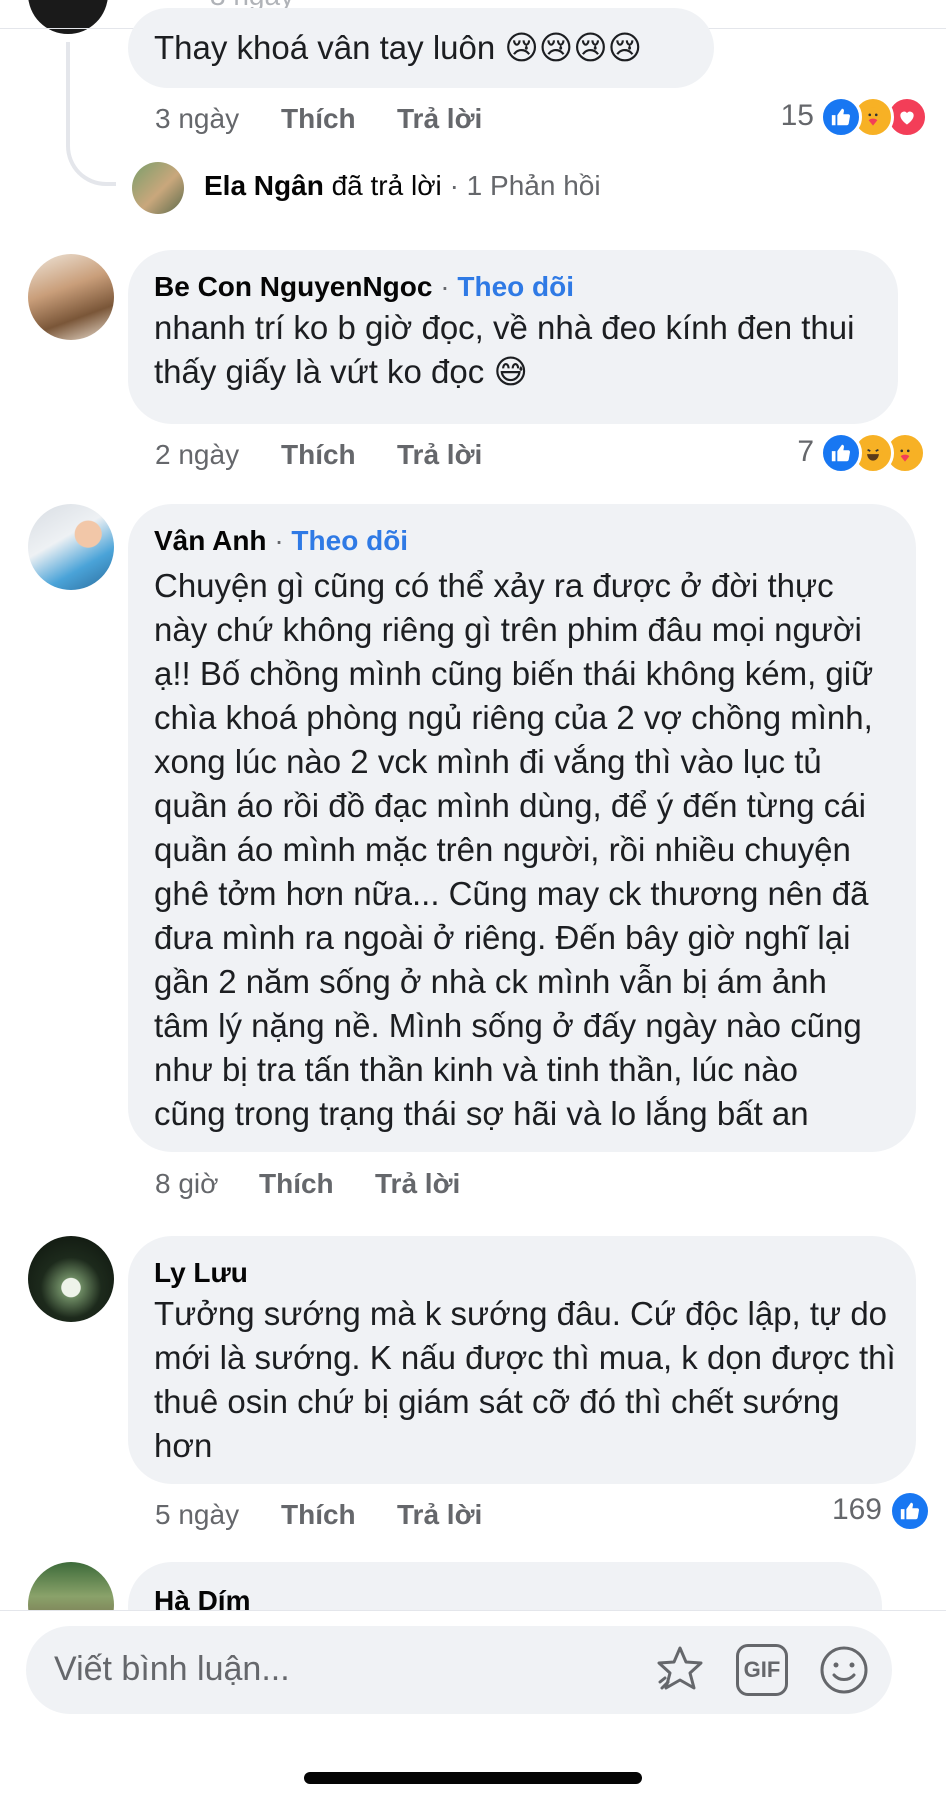 The width and height of the screenshot is (946, 1804). I want to click on reply-action: đã trả lời, so click(386, 185).